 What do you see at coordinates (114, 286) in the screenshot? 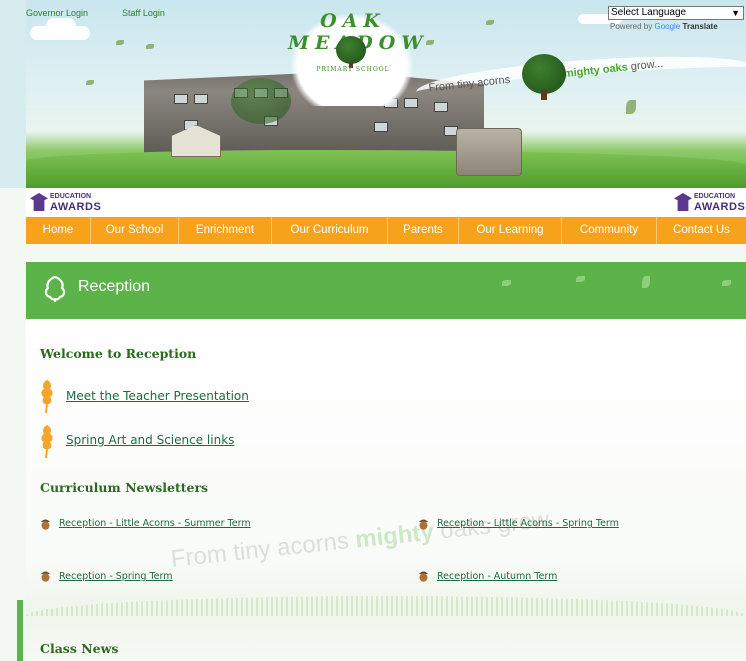
I see `page-title: Reception` at bounding box center [114, 286].